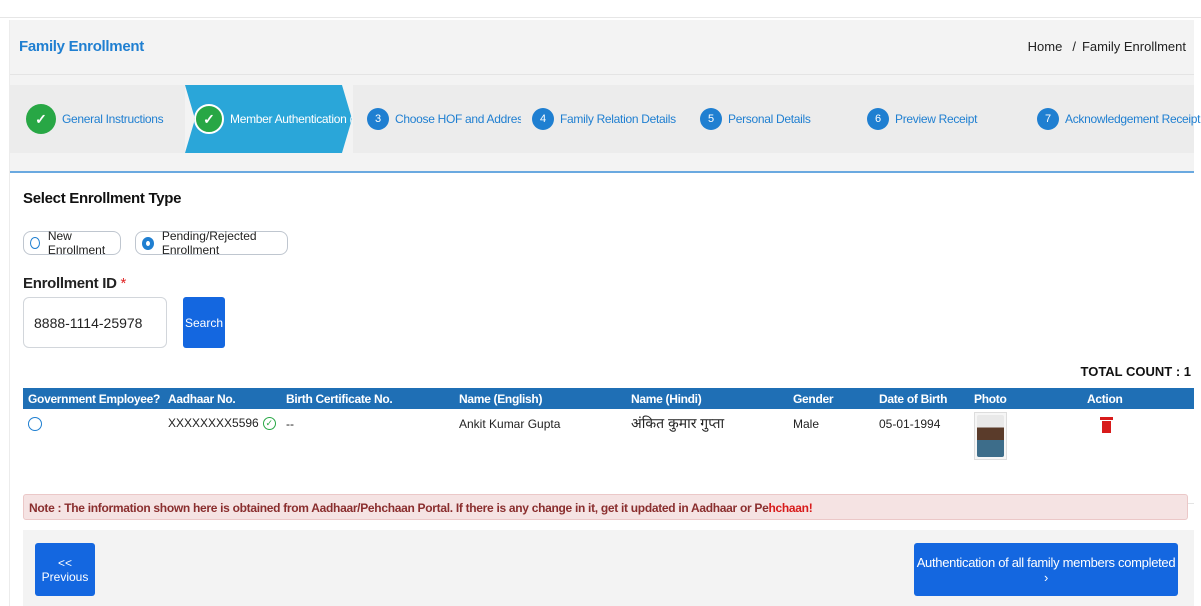 The width and height of the screenshot is (1201, 606). I want to click on col-header: Aadhaar No., so click(202, 399).